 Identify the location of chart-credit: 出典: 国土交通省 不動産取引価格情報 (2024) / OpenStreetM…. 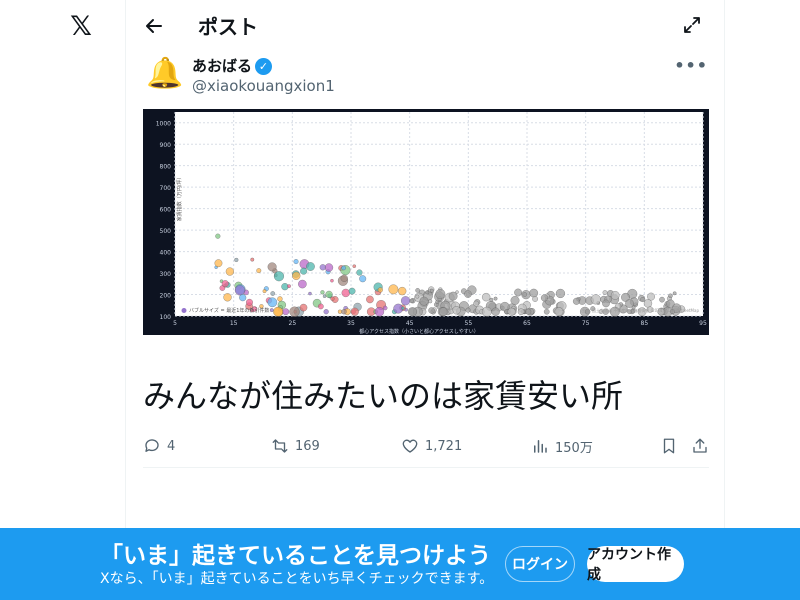
(640, 310).